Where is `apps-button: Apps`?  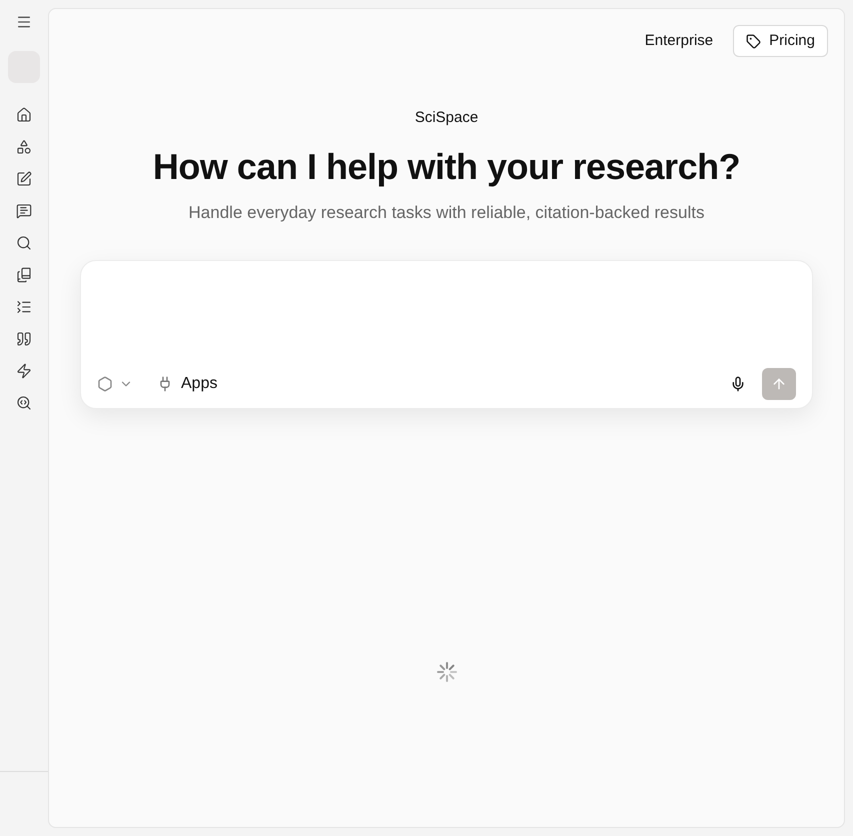 apps-button: Apps is located at coordinates (187, 384).